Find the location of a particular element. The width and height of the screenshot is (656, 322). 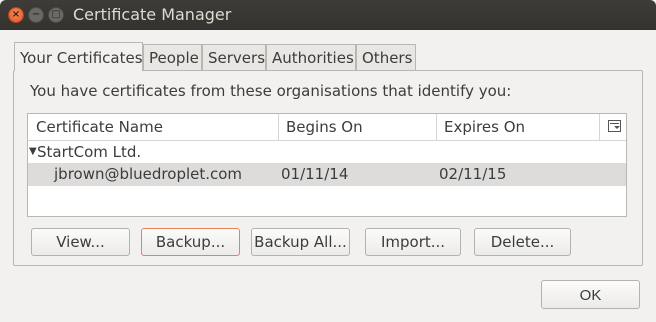

column-picker-icon is located at coordinates (614, 126).